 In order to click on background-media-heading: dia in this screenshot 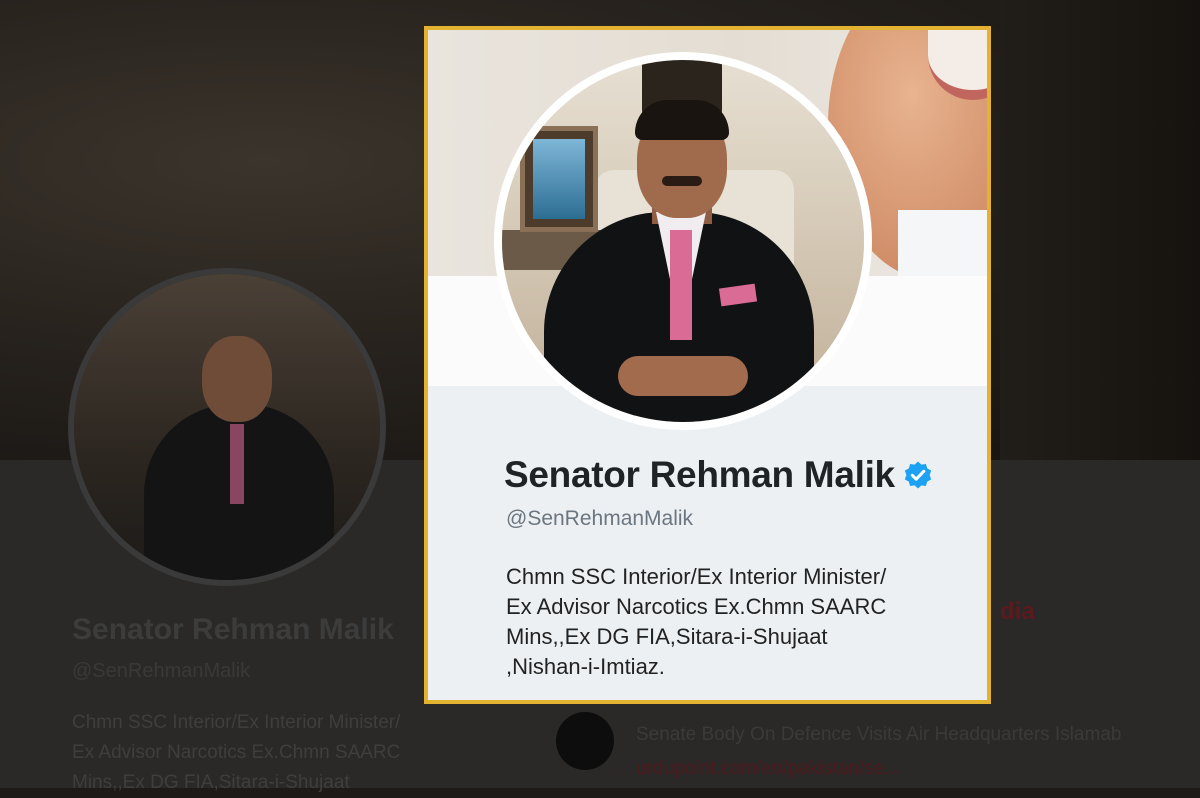, I will do `click(1017, 611)`.